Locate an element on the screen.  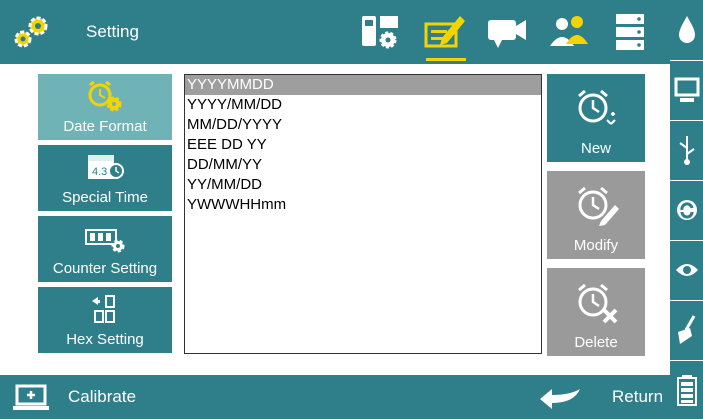
hex-digits-icon is located at coordinates (103, 309).